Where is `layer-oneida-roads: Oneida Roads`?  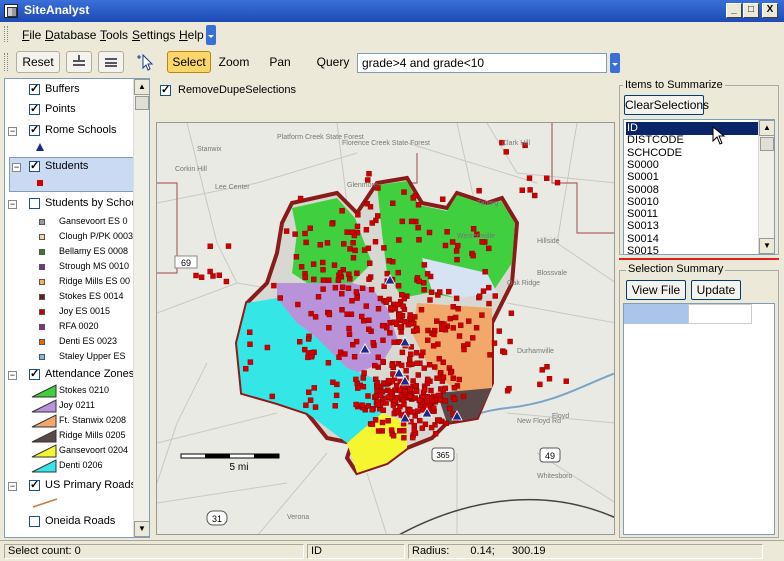 layer-oneida-roads: Oneida Roads is located at coordinates (70, 522).